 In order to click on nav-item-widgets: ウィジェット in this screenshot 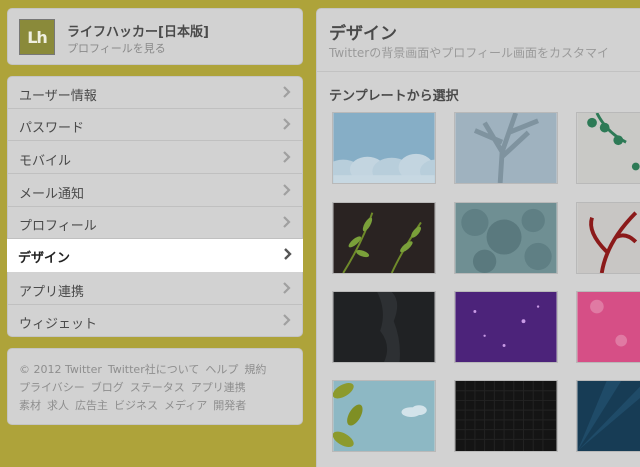, I will do `click(155, 321)`.